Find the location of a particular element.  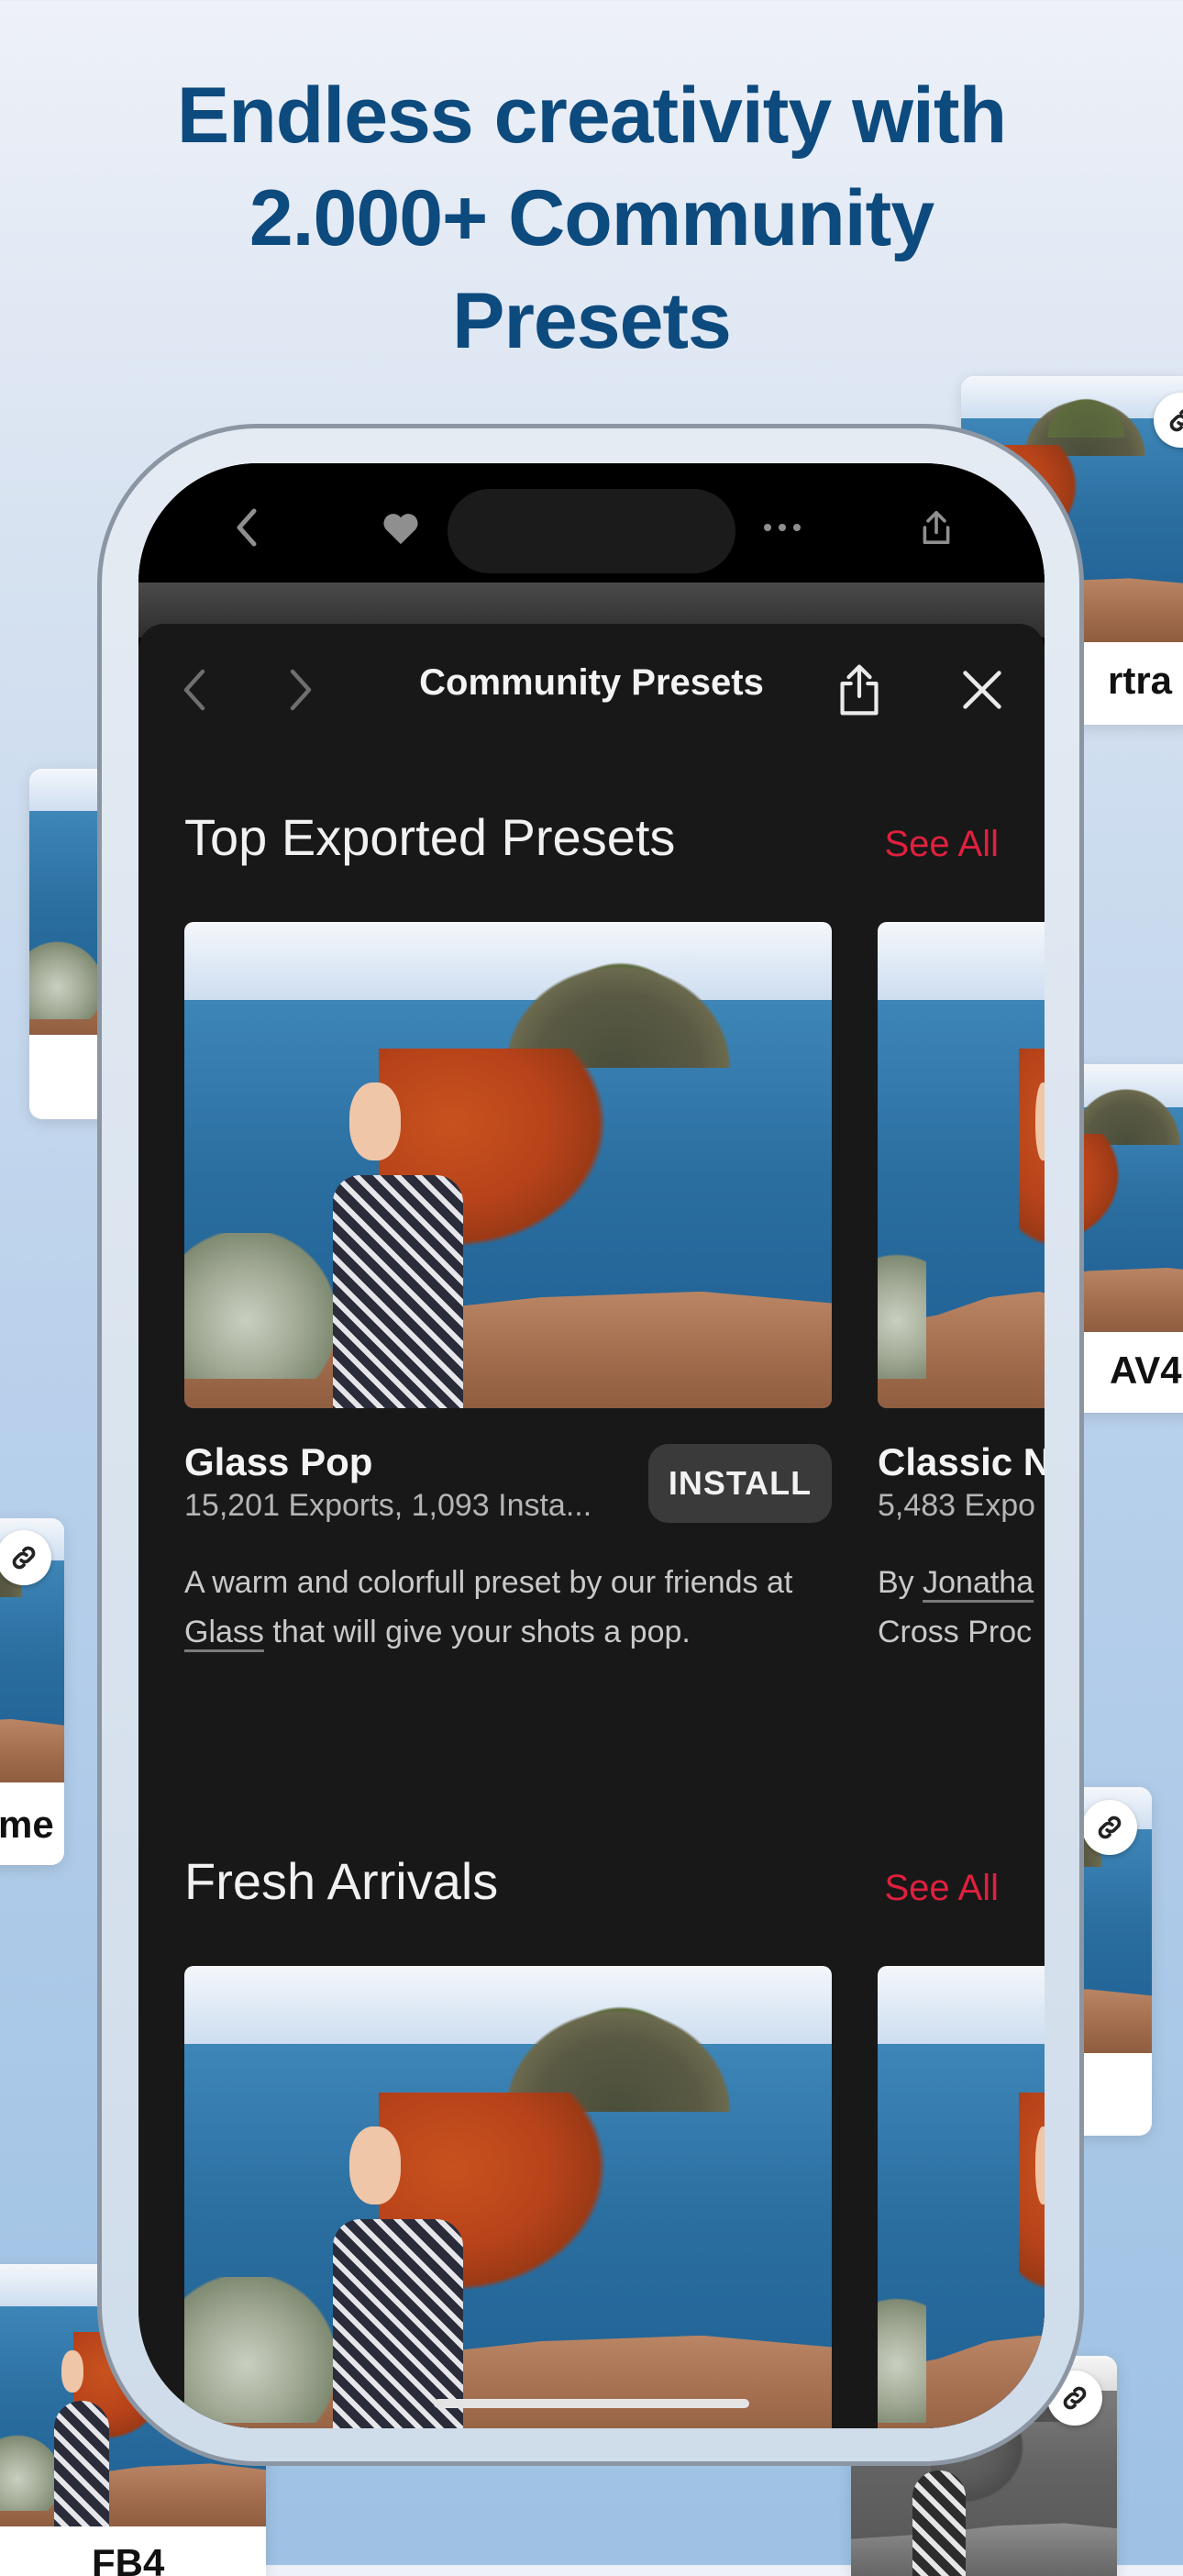

share-button is located at coordinates (859, 690).